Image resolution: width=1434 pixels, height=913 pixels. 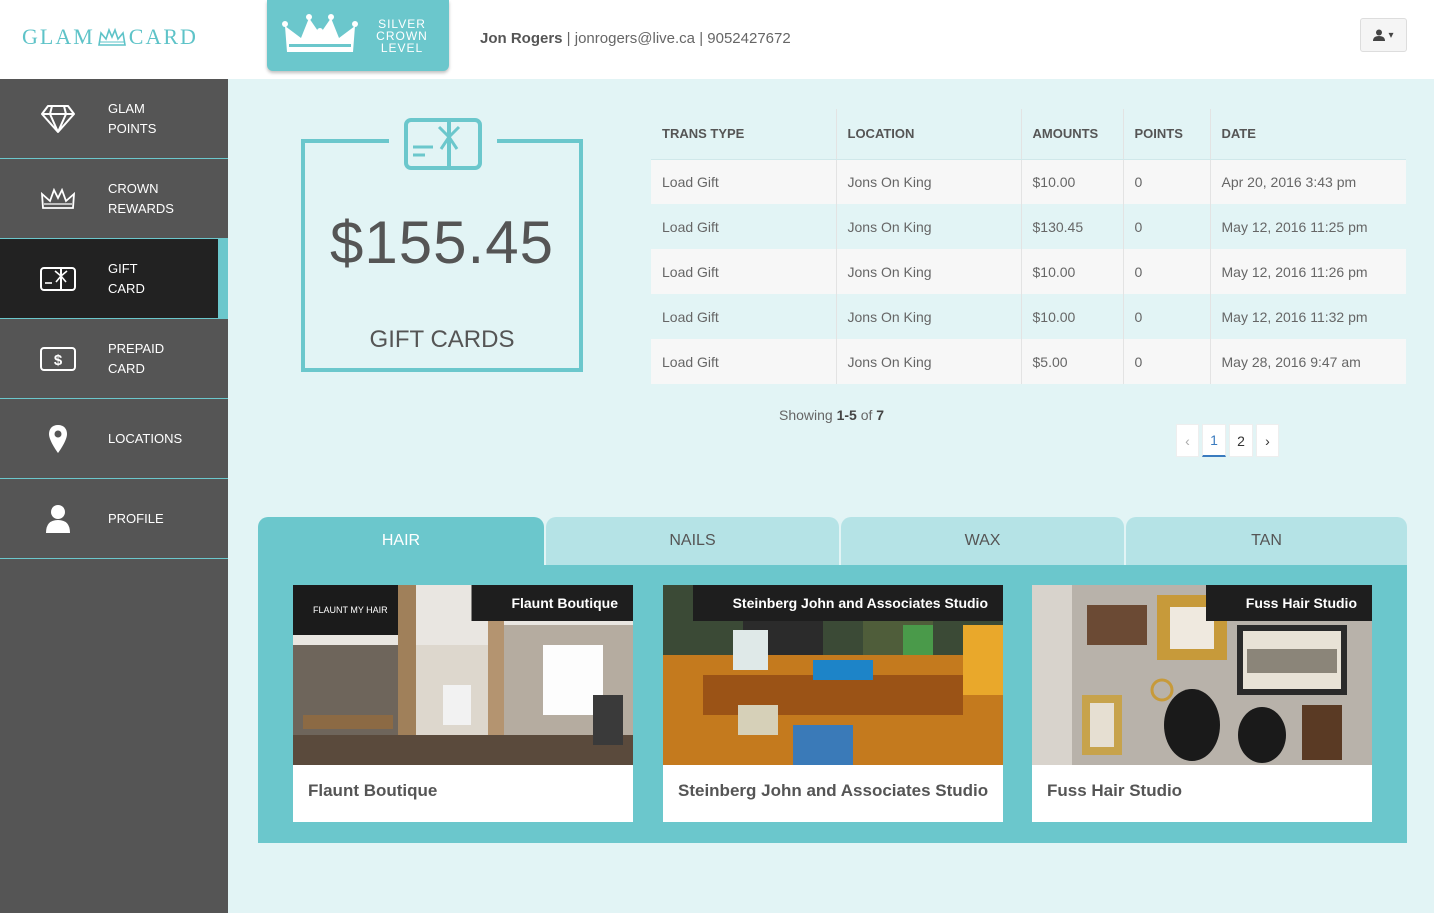 What do you see at coordinates (442, 242) in the screenshot?
I see `gift-balance-amount: $155.45` at bounding box center [442, 242].